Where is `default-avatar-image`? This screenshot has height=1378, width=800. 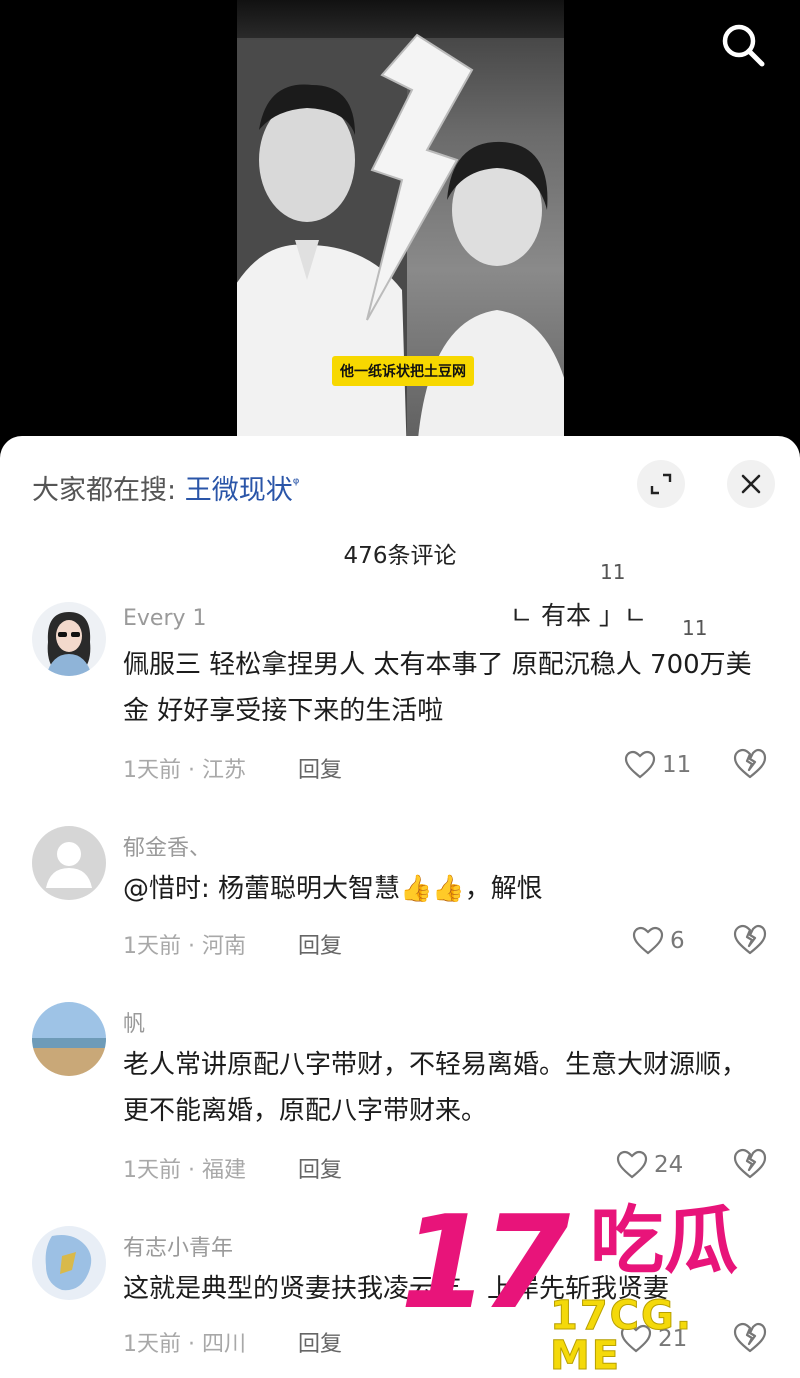
default-avatar-image is located at coordinates (69, 863).